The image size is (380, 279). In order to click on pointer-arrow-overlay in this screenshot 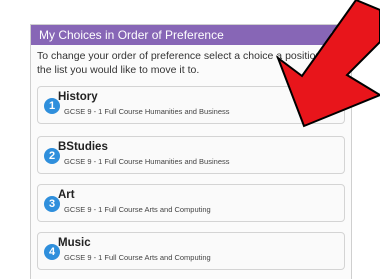, I will do `click(327, 64)`.